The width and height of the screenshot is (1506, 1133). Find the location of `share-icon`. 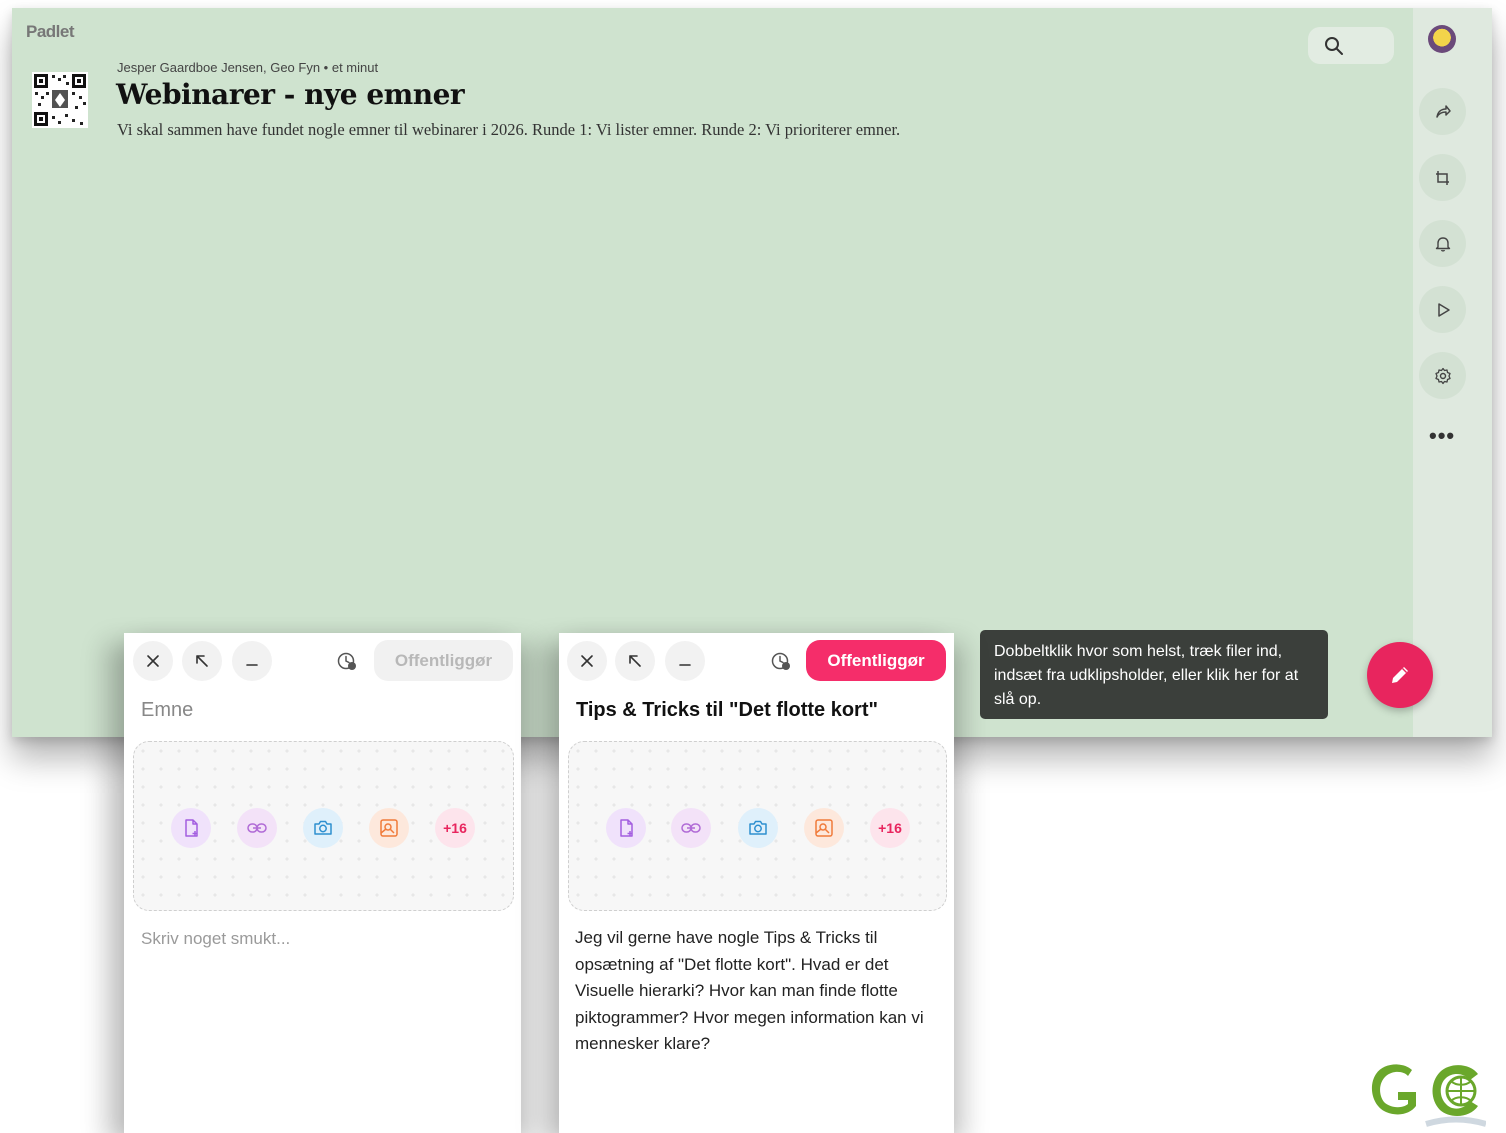

share-icon is located at coordinates (1443, 111).